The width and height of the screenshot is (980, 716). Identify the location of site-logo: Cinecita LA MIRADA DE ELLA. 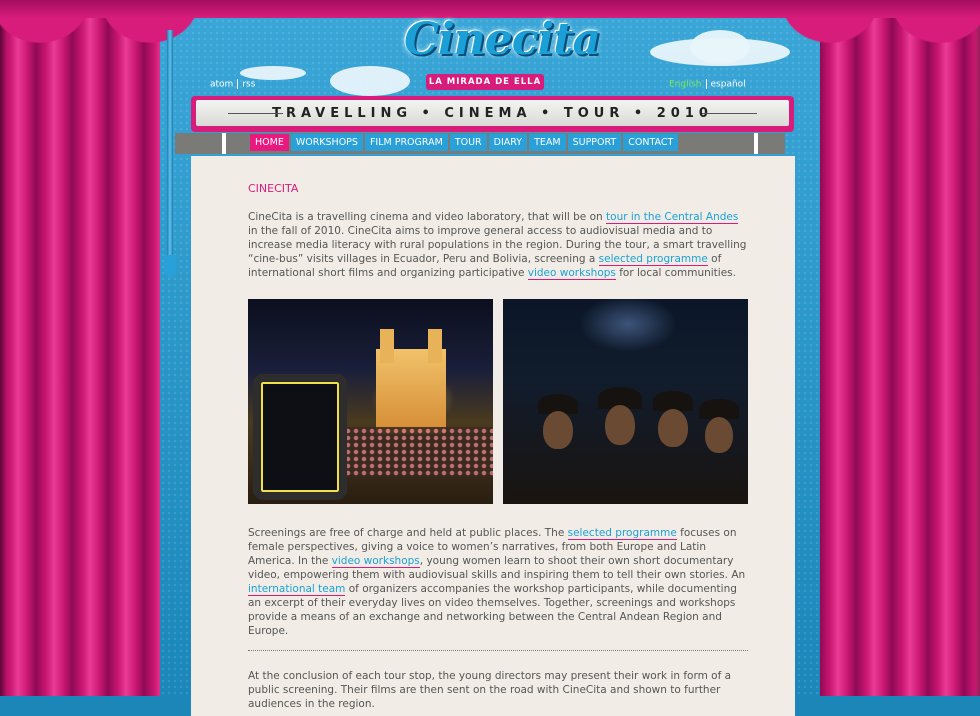
(502, 55).